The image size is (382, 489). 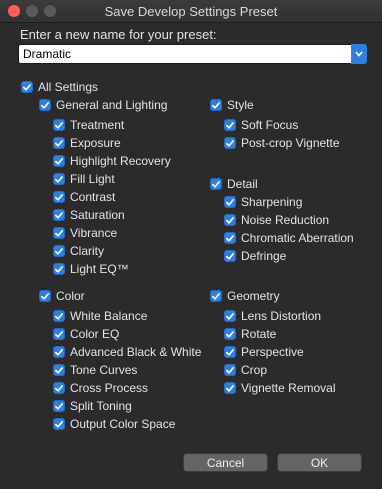 I want to click on setting-exposure-row: Exposure, so click(x=87, y=143).